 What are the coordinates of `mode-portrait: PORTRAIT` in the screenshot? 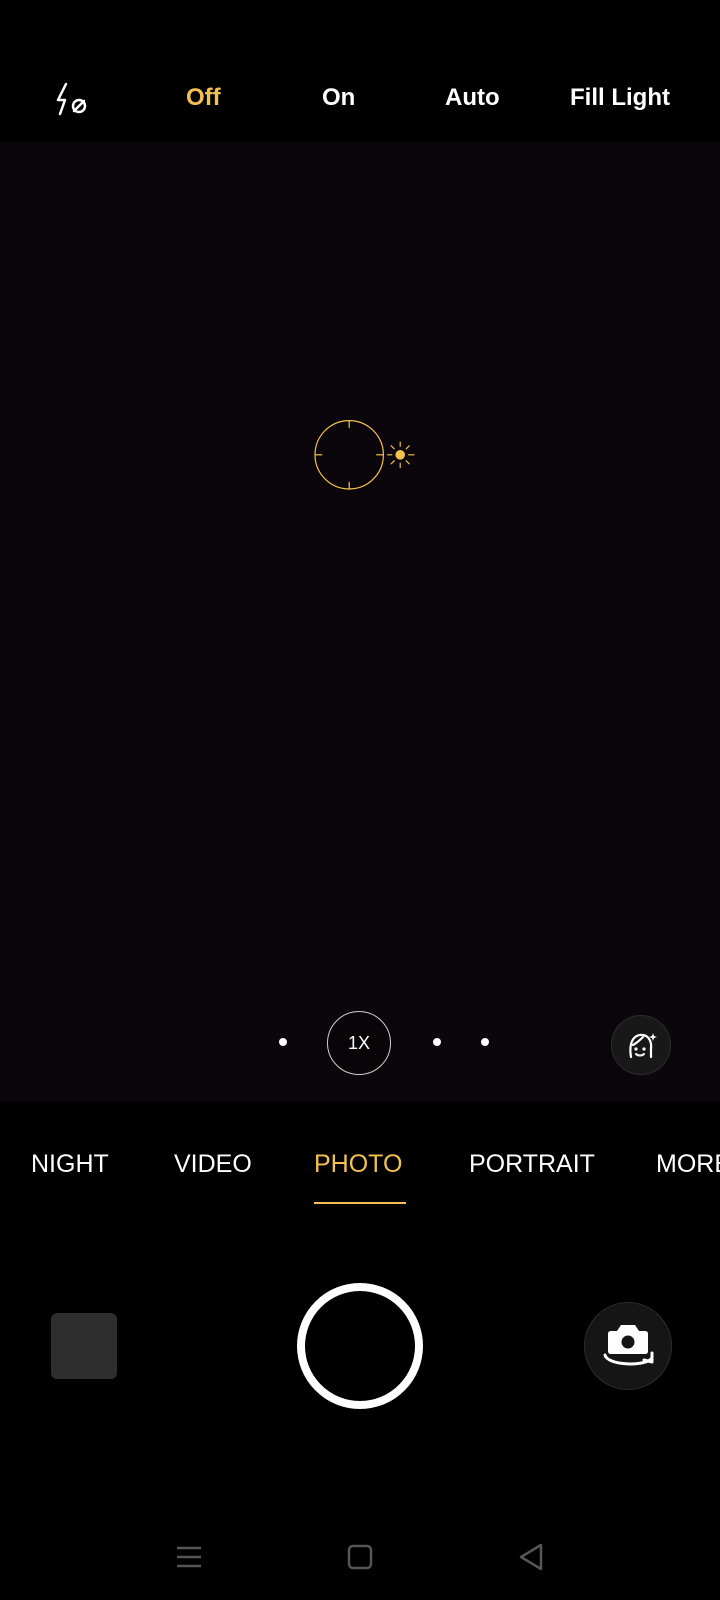 It's located at (532, 1164).